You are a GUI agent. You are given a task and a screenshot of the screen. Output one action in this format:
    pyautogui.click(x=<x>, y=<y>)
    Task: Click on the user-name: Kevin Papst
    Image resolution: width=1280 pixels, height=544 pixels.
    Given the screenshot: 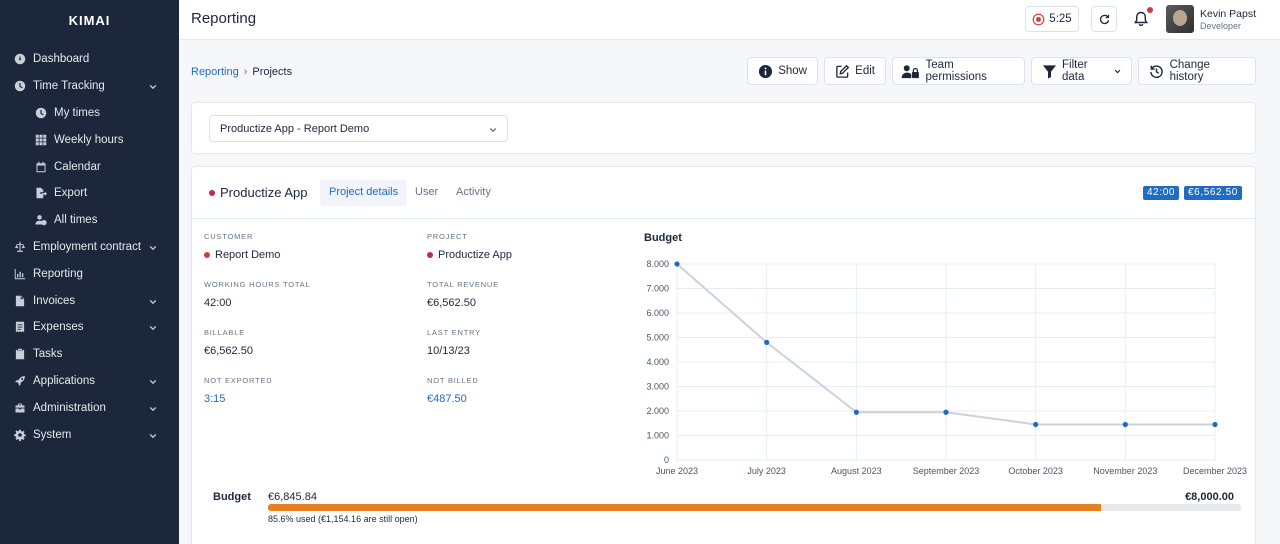 What is the action you would take?
    pyautogui.click(x=1228, y=14)
    